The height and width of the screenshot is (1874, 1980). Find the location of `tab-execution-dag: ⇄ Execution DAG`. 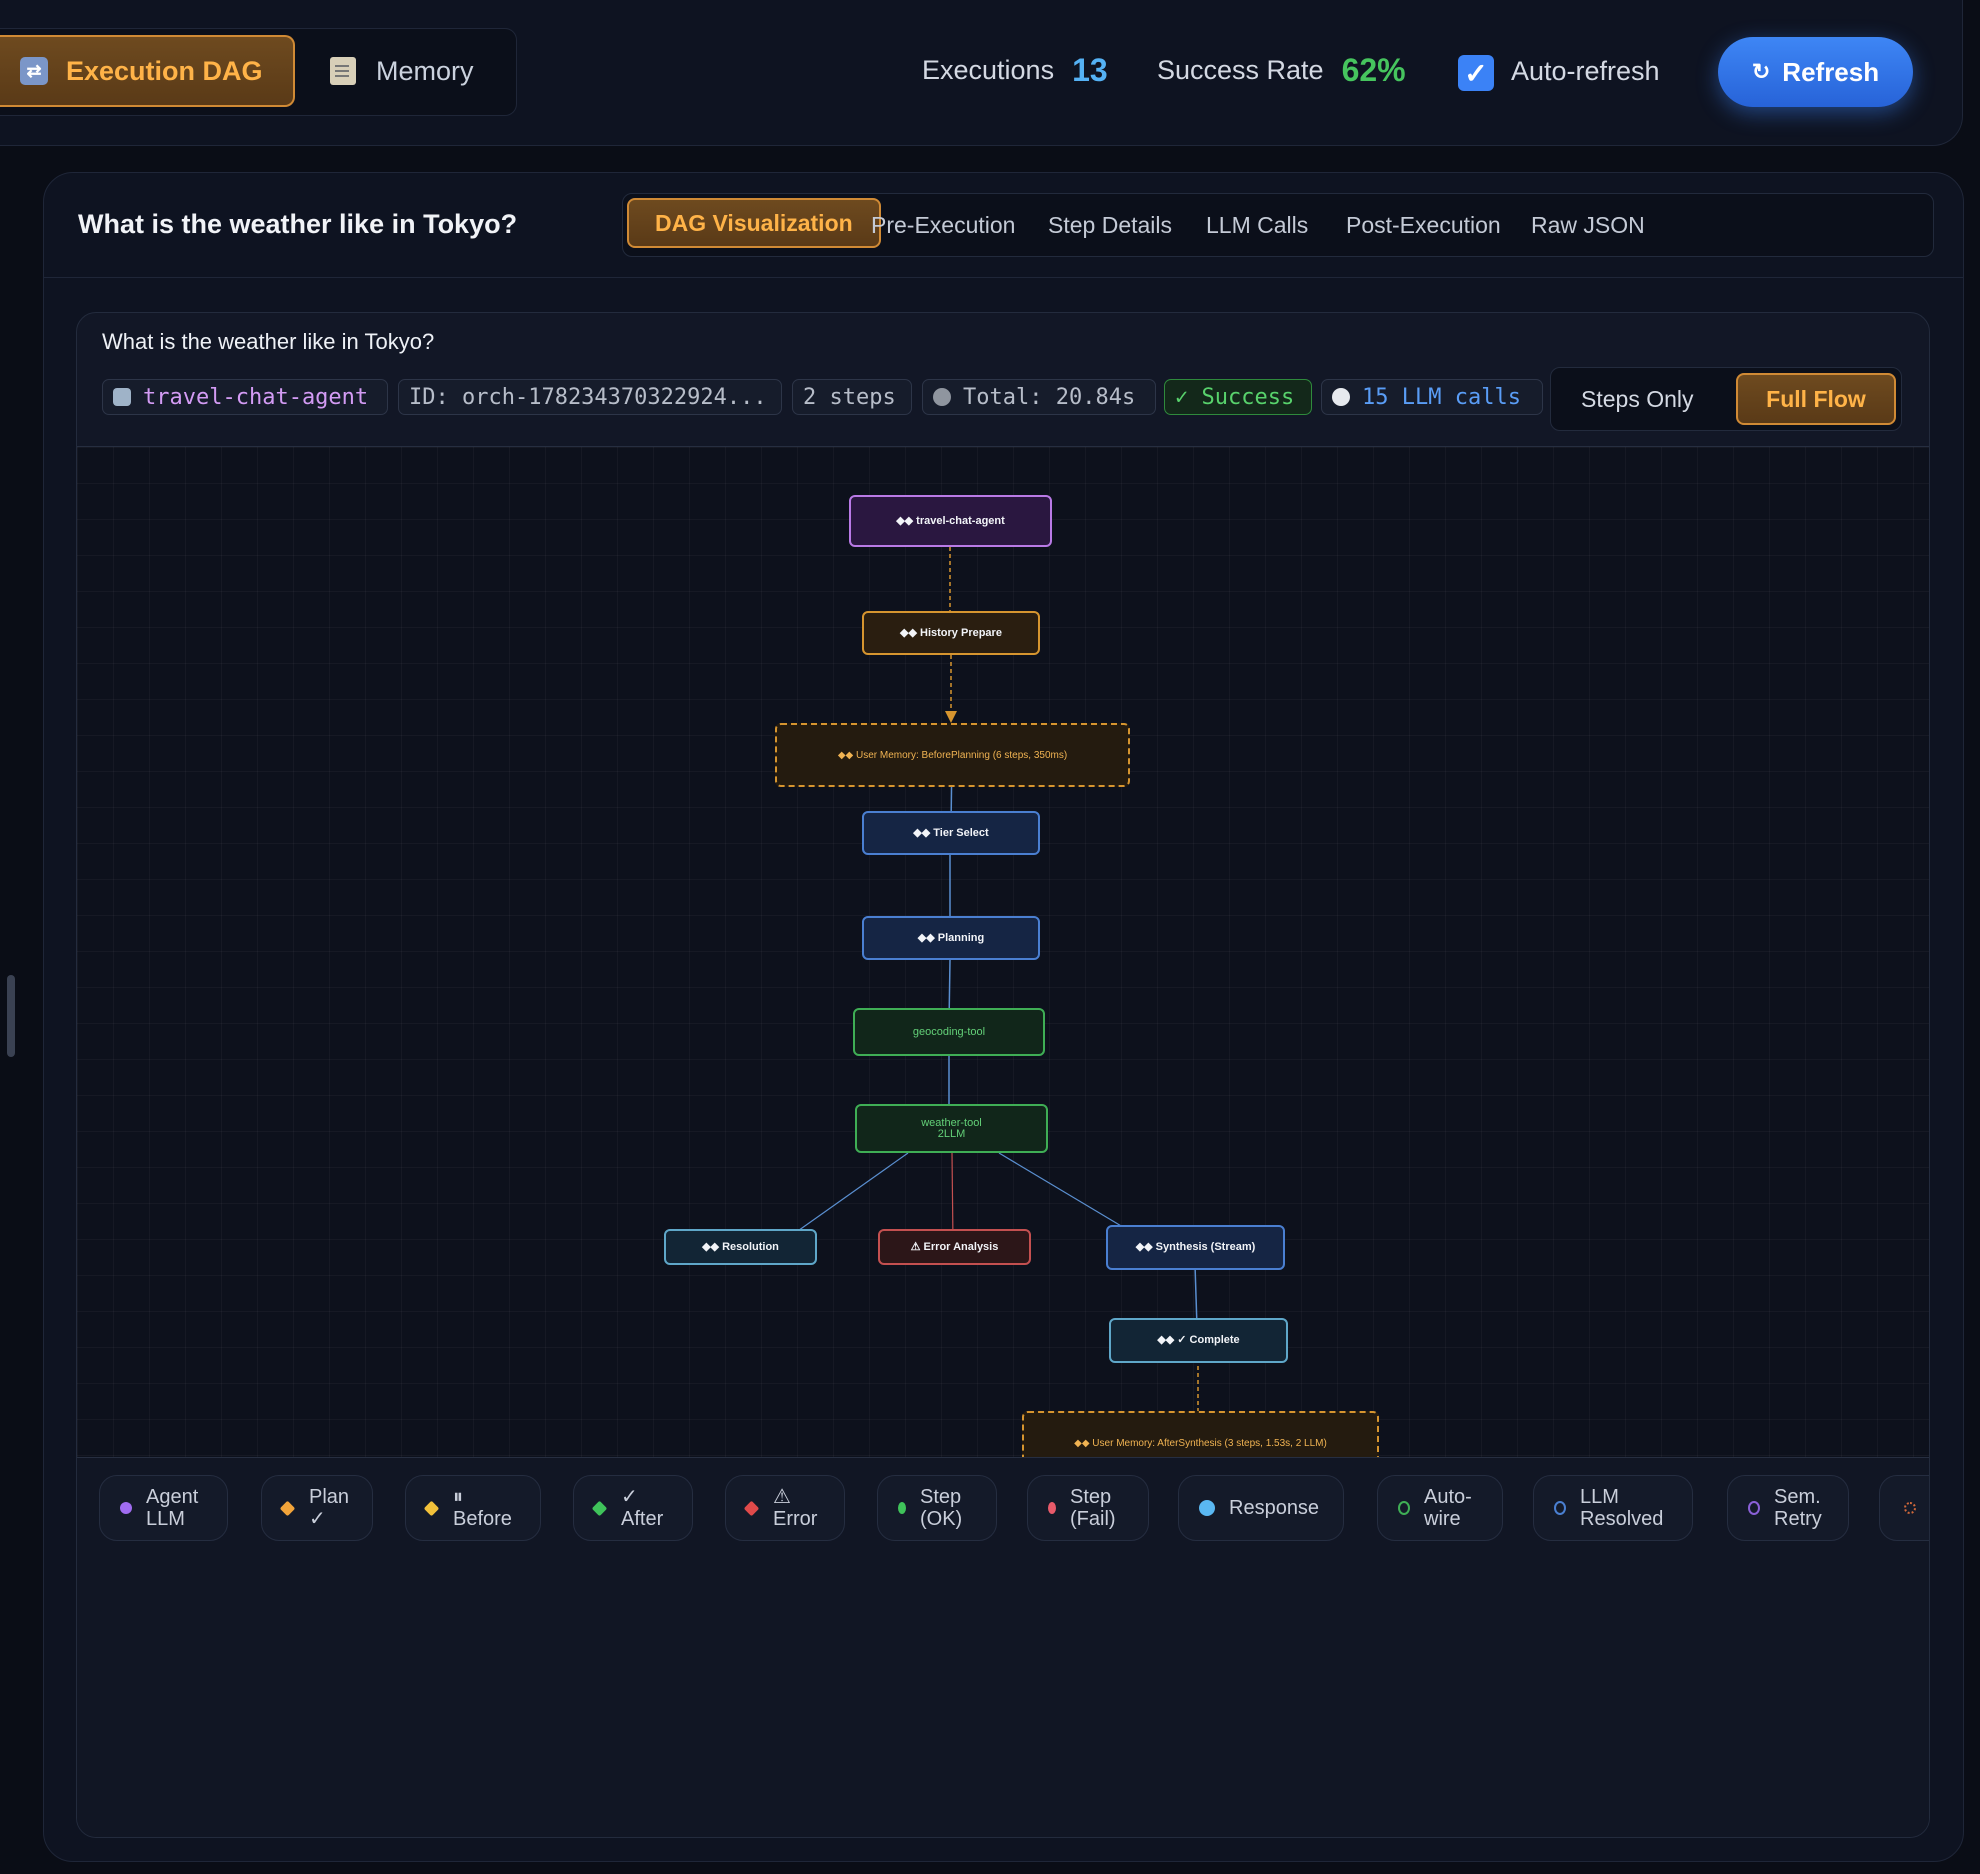

tab-execution-dag: ⇄ Execution DAG is located at coordinates (147, 71).